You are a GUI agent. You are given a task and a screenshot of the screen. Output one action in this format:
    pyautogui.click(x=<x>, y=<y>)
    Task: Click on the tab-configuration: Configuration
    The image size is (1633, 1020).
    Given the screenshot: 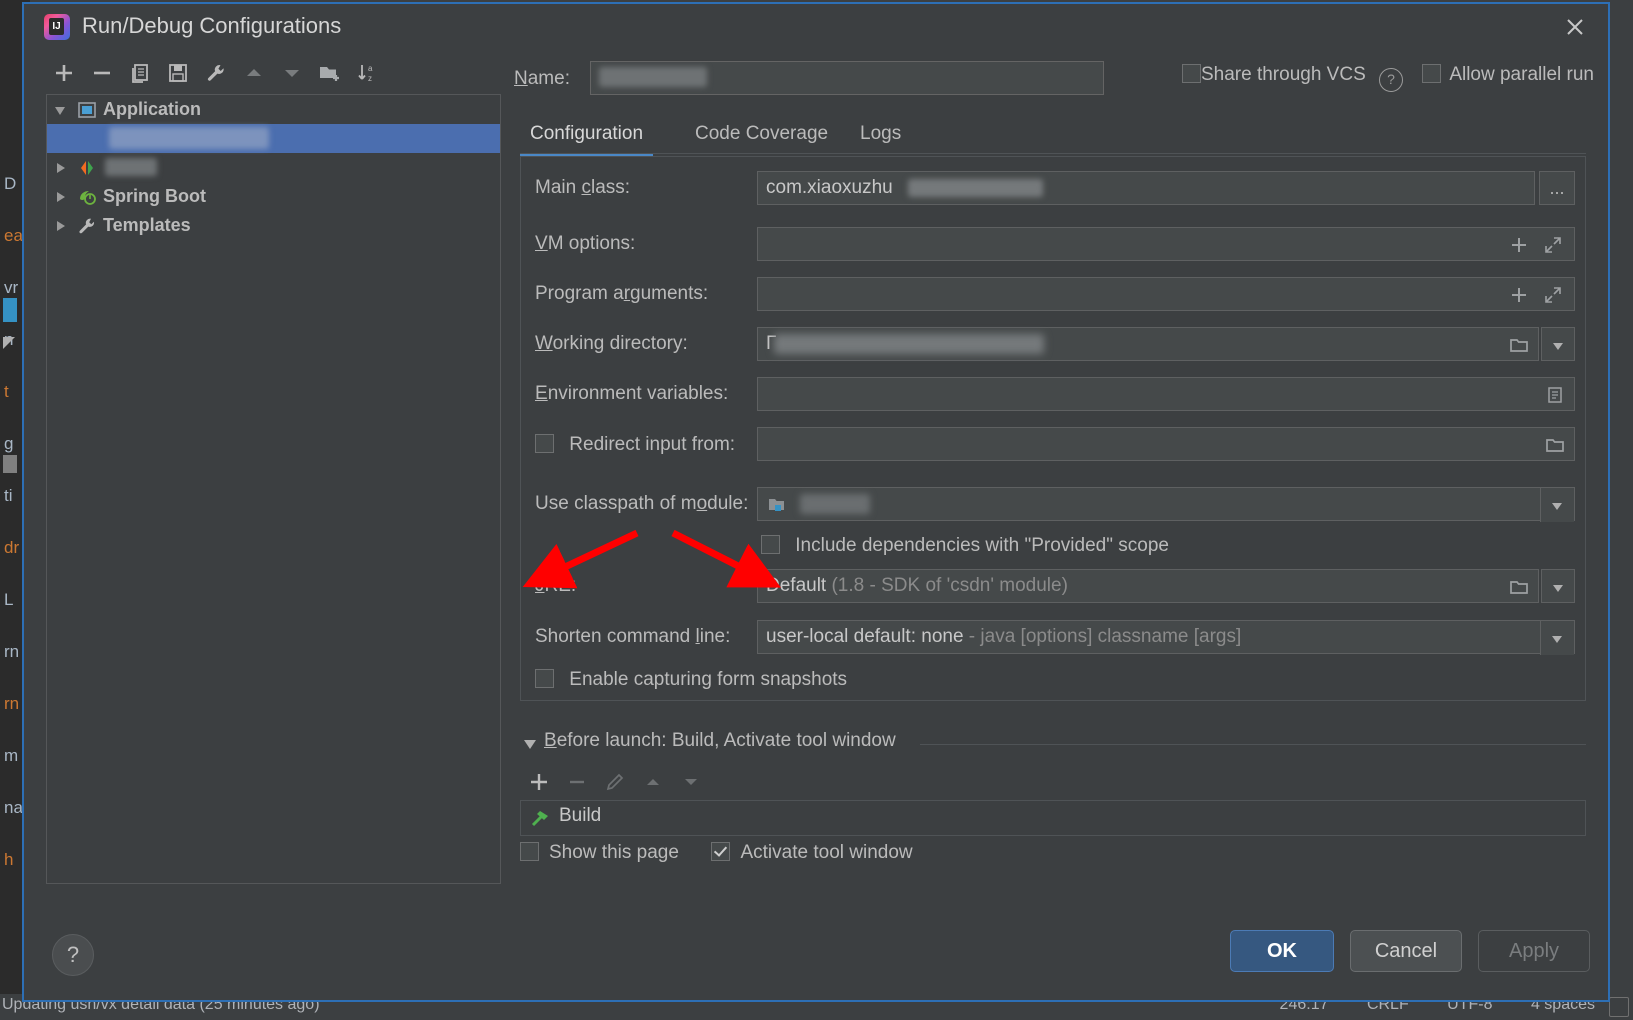 What is the action you would take?
    pyautogui.click(x=587, y=135)
    